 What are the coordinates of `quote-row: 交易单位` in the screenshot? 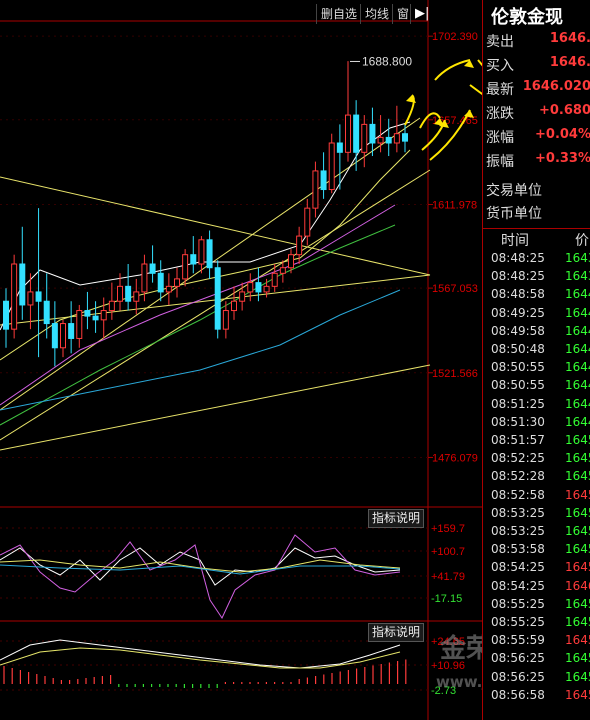 It's located at (536, 191).